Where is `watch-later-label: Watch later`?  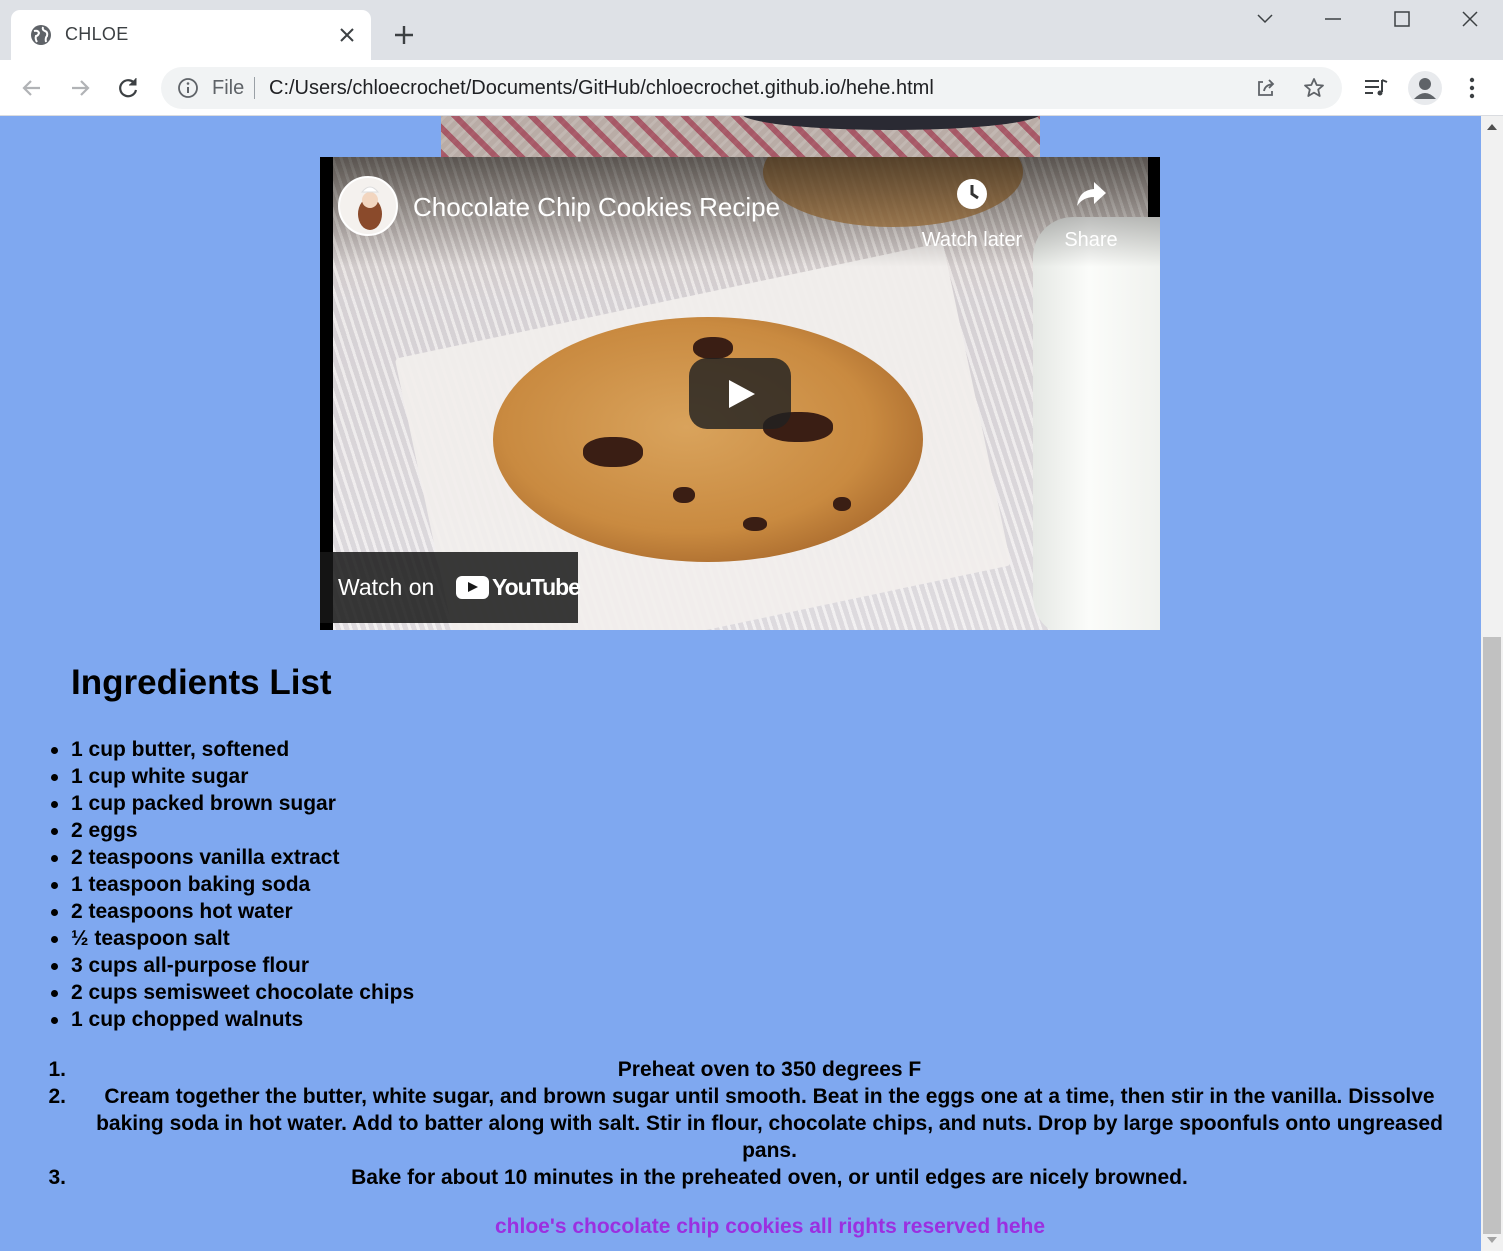 watch-later-label: Watch later is located at coordinates (972, 240).